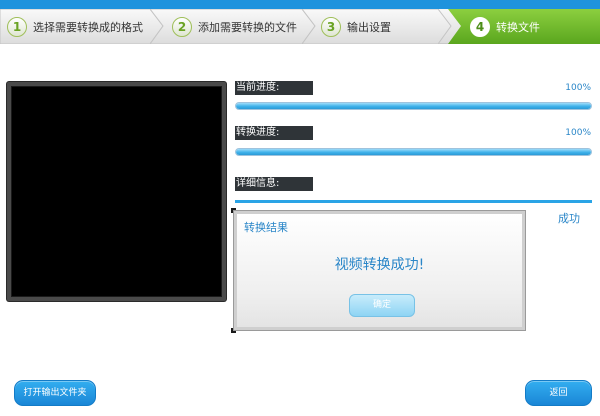 This screenshot has height=416, width=600. What do you see at coordinates (379, 265) in the screenshot?
I see `dialog-message: 视频转换成功!` at bounding box center [379, 265].